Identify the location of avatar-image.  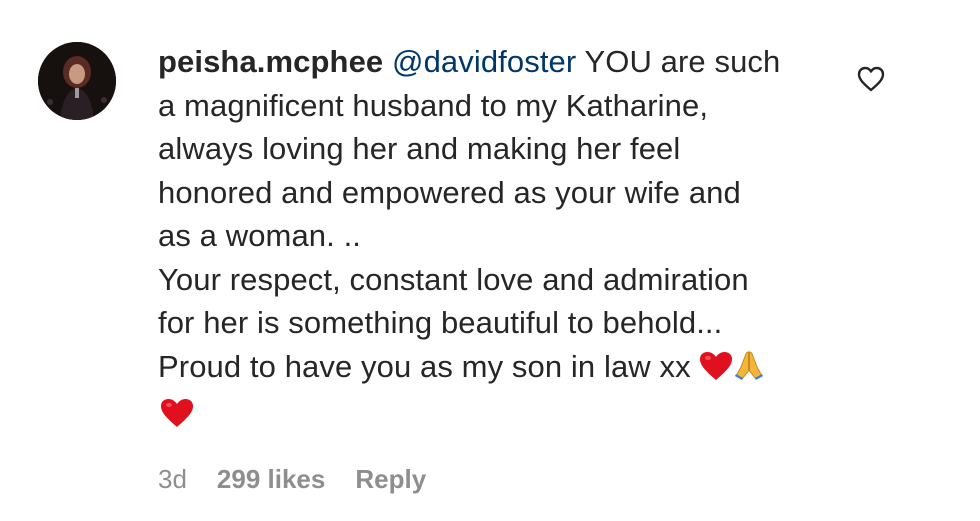
(77, 81).